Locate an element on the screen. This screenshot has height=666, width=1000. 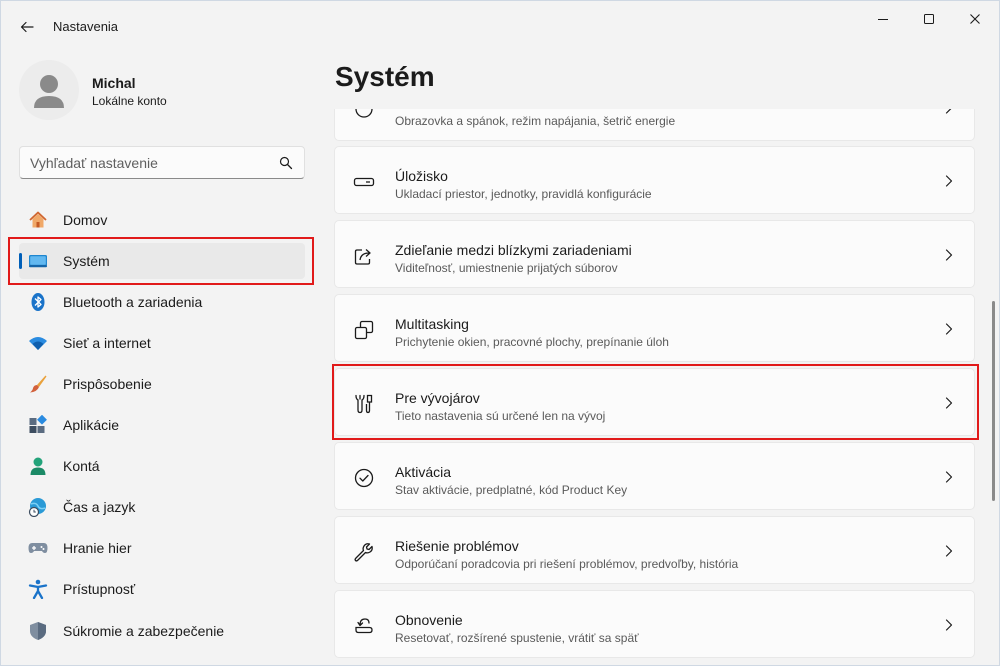
highlight-frame-system is located at coordinates (161, 261).